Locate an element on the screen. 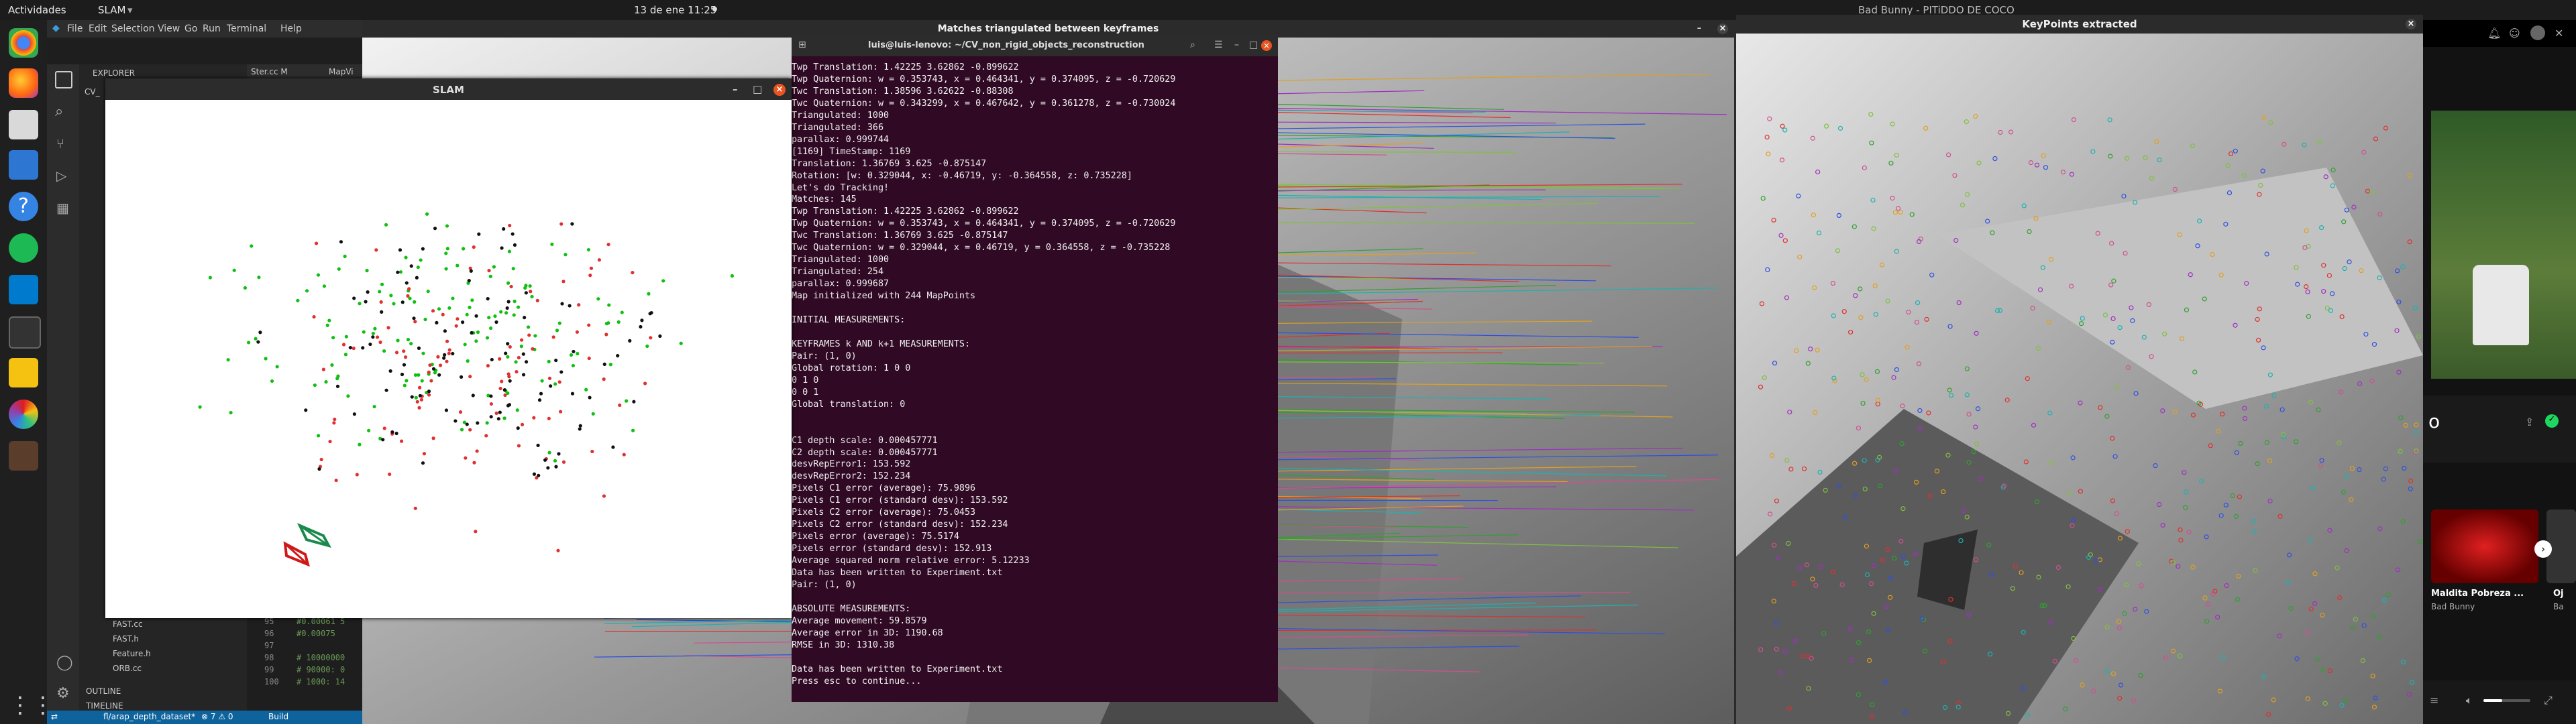 The height and width of the screenshot is (724, 2576). show-apps-icon: ⋮⋮ is located at coordinates (31, 705).